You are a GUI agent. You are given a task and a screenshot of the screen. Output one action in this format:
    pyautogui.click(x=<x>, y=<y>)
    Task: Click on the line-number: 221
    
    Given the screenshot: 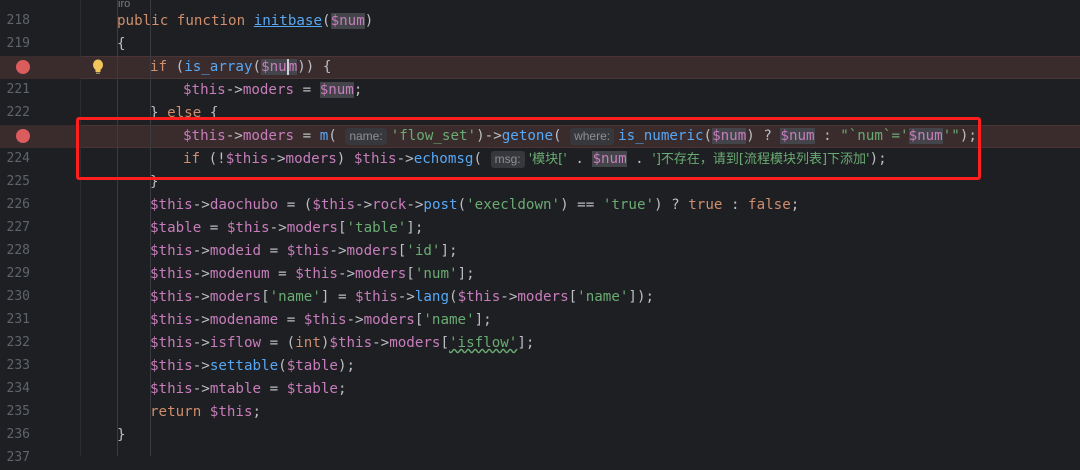 What is the action you would take?
    pyautogui.click(x=18, y=89)
    